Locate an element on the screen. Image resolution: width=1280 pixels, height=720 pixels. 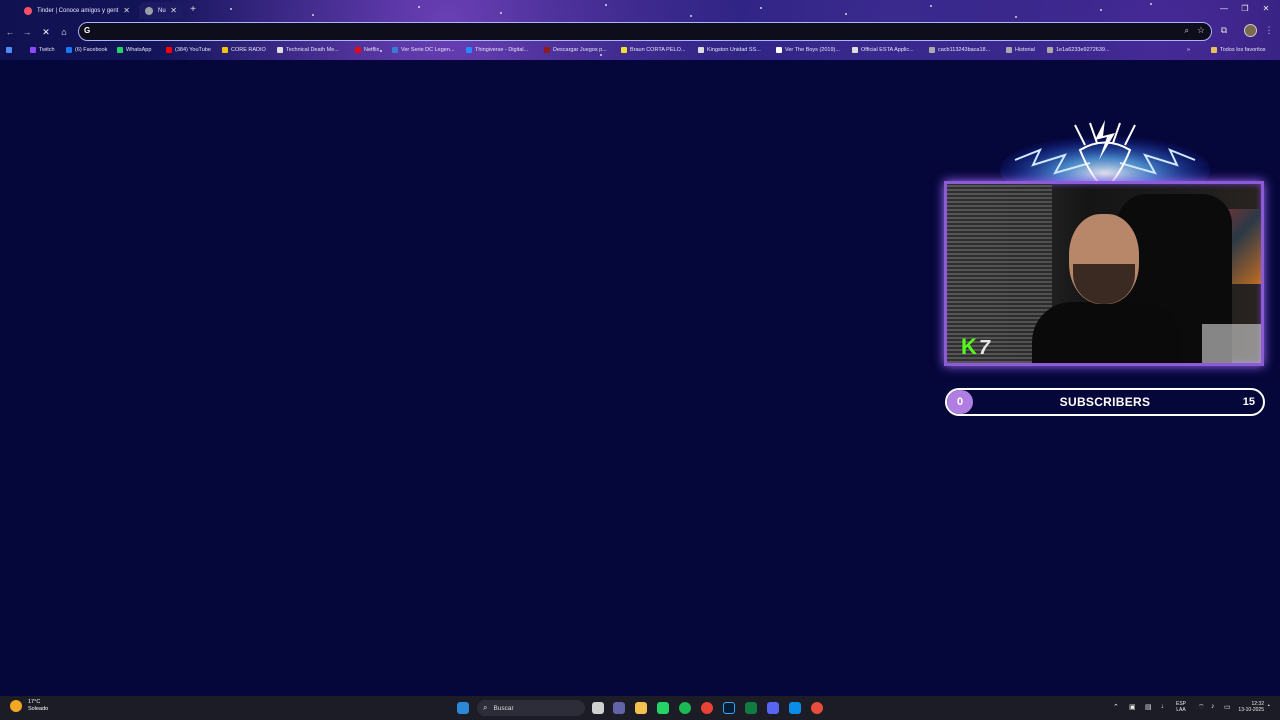
menu-icon: ⋮ is located at coordinates (1269, 30).